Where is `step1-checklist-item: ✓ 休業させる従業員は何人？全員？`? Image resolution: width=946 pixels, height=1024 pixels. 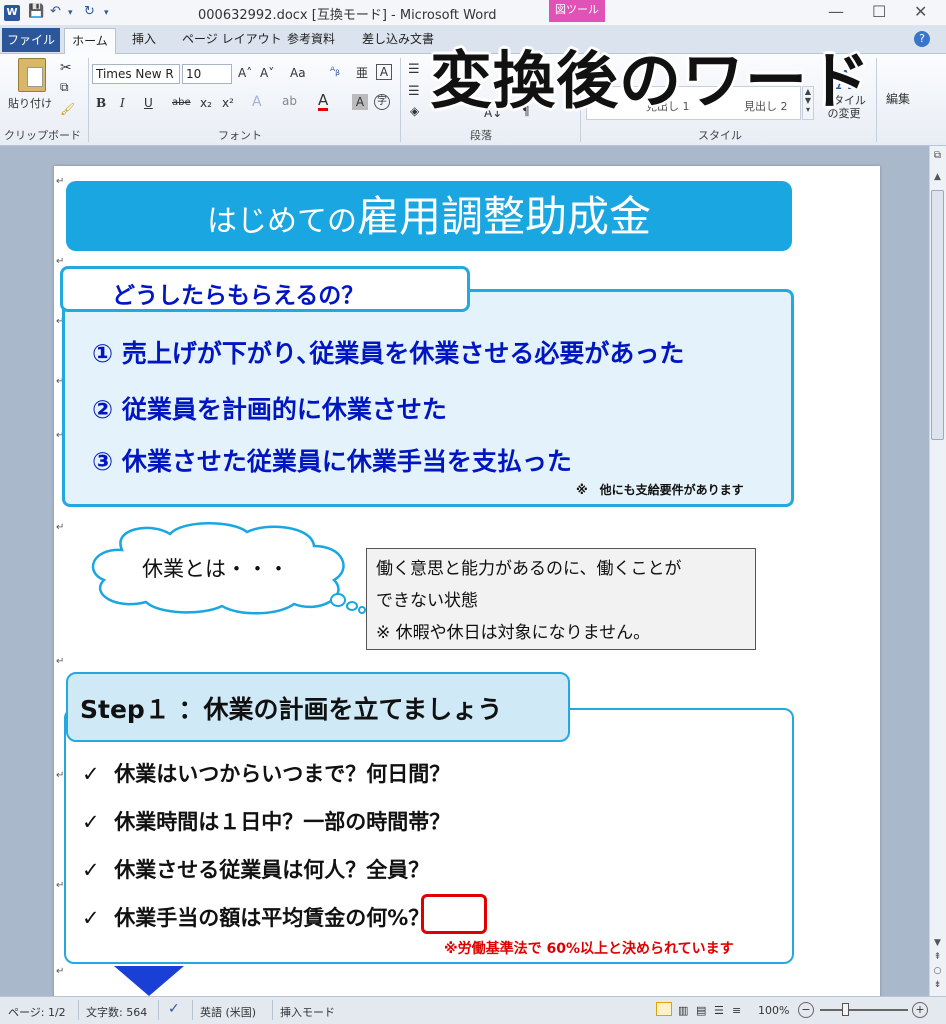 step1-checklist-item: ✓ 休業させる従業員は何人？全員？ is located at coordinates (255, 869).